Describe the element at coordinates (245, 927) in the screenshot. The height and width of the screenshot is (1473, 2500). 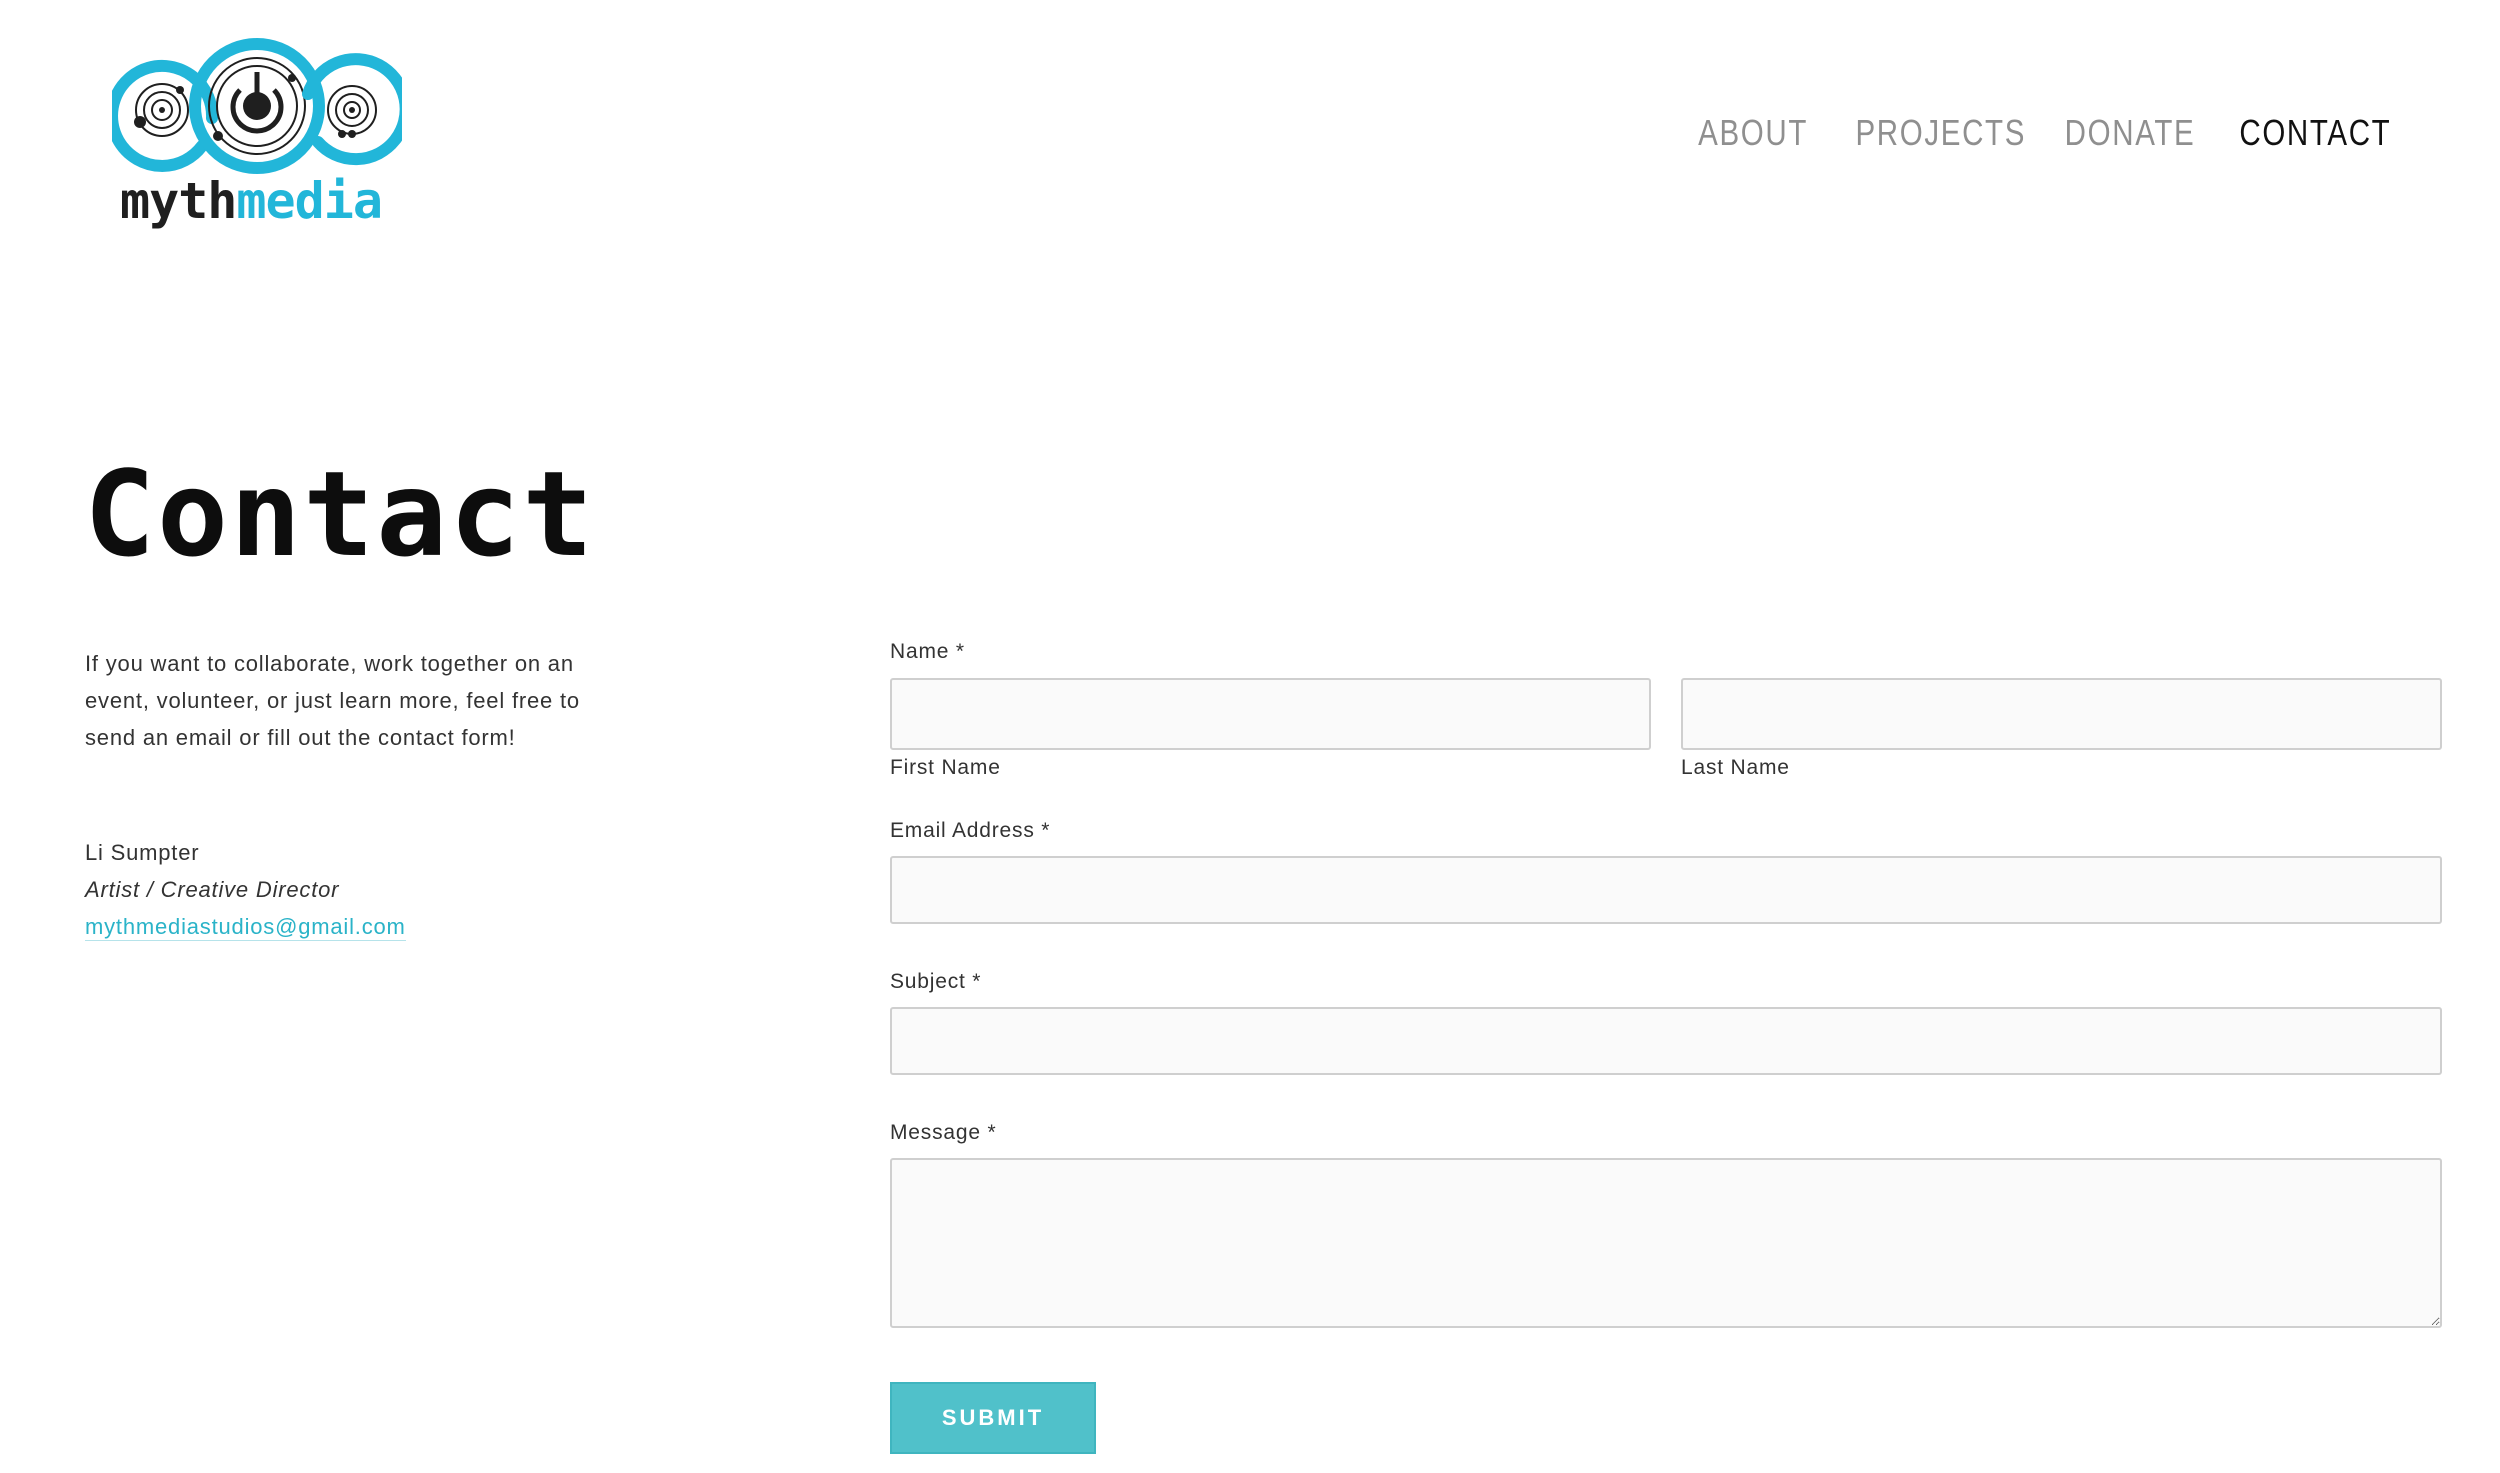
I see `contact-email-link: mythmediastudios@gmail.com` at that location.